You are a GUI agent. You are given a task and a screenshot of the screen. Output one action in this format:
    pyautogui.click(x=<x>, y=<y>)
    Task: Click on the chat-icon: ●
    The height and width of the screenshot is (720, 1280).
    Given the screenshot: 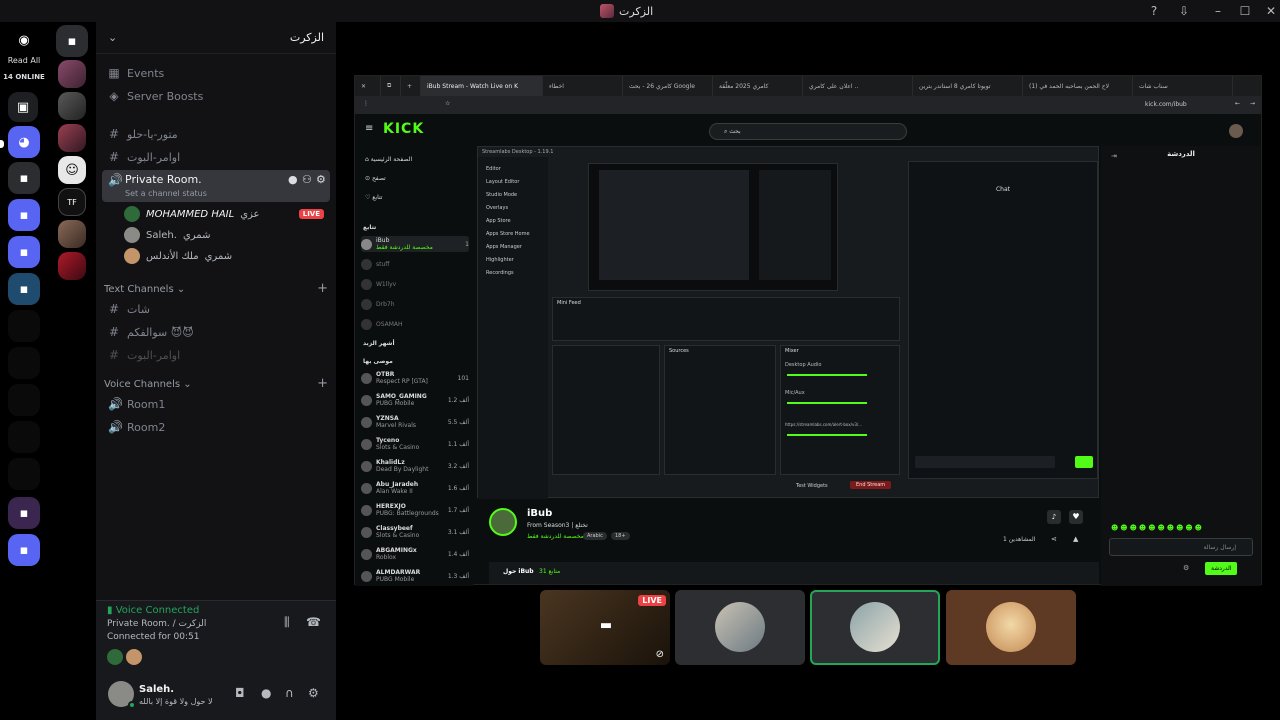 What is the action you would take?
    pyautogui.click(x=293, y=179)
    